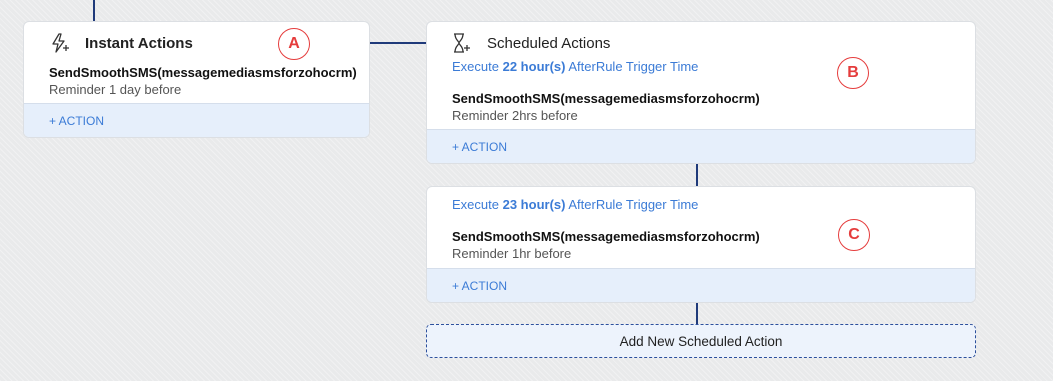 The width and height of the screenshot is (1053, 381). What do you see at coordinates (512, 253) in the screenshot?
I see `action-description: Reminder 1hr before` at bounding box center [512, 253].